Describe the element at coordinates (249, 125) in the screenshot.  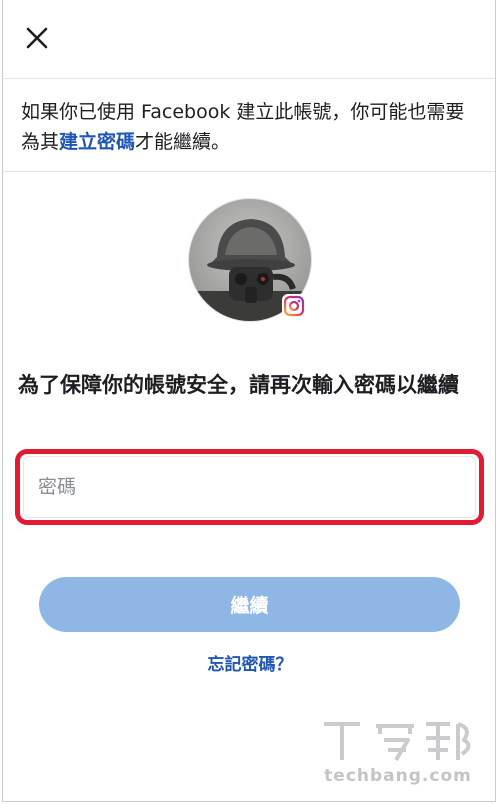
I see `facebook-notice: 如果你已使用 Facebook 建立此帳號，你可能也需要為其建立密碼才能繼續。` at that location.